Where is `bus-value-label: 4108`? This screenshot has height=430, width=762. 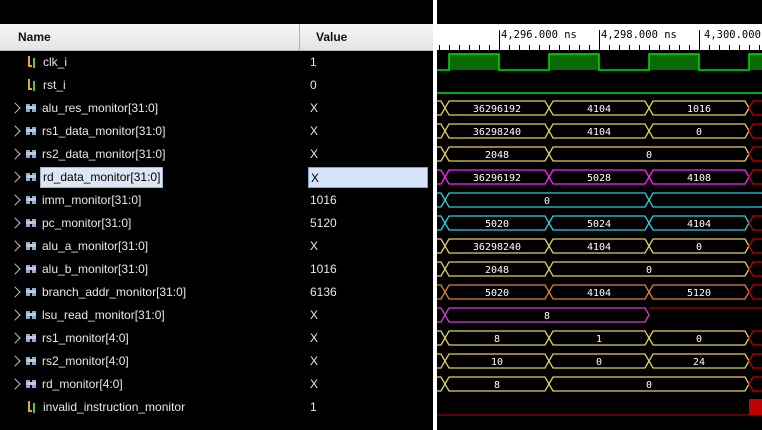
bus-value-label: 4108 is located at coordinates (699, 178).